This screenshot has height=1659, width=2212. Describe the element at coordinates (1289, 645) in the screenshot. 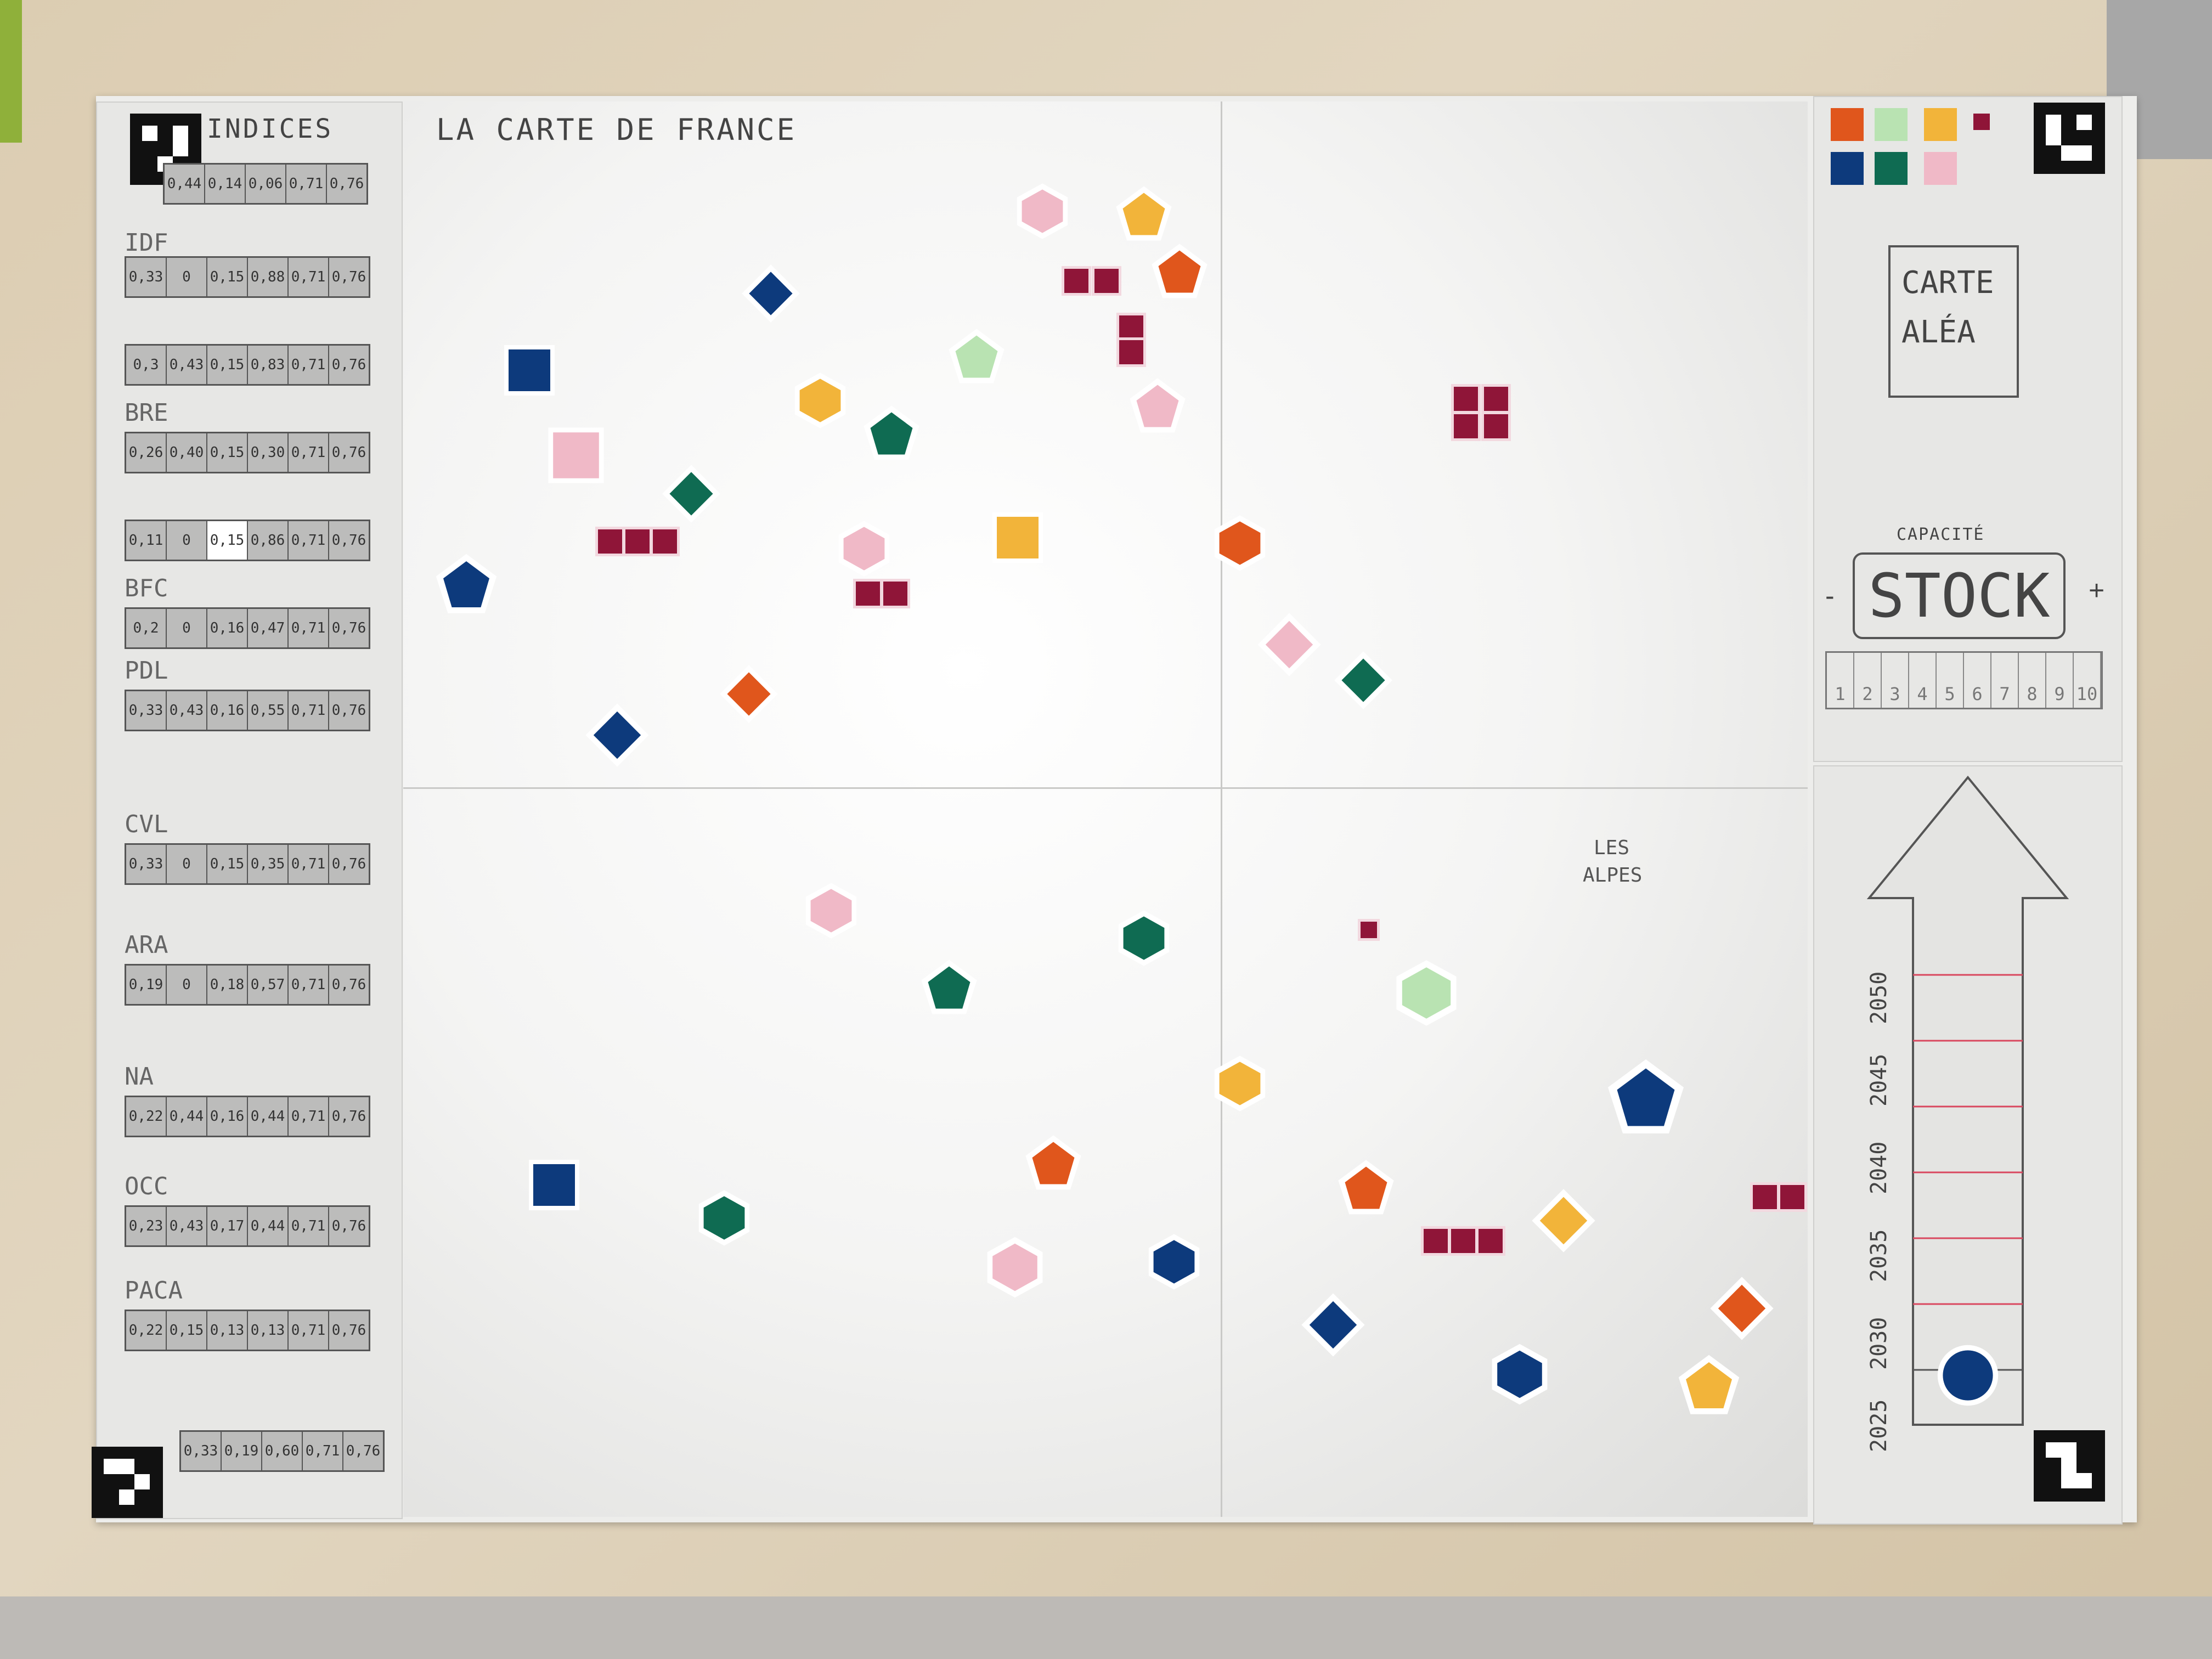

I see `energy-token-pink-diamond` at that location.